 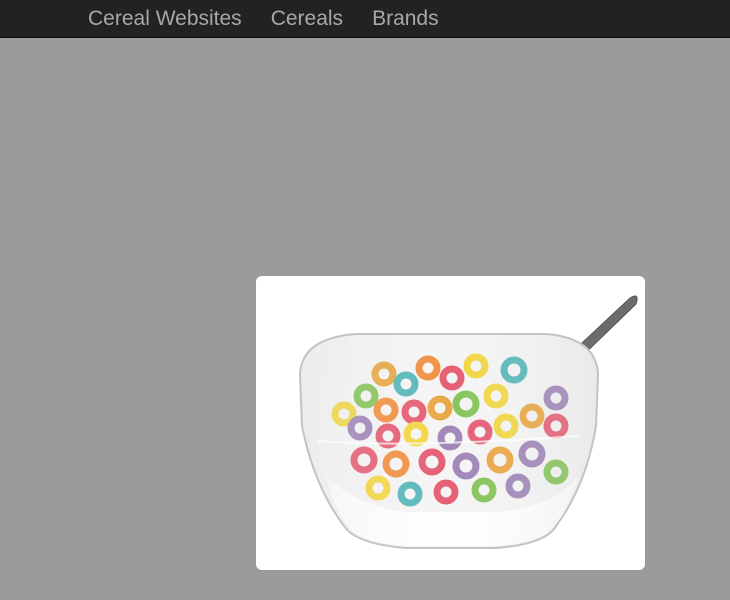 I want to click on nav-link-cereal-websites: Cereal Websites, so click(x=165, y=18).